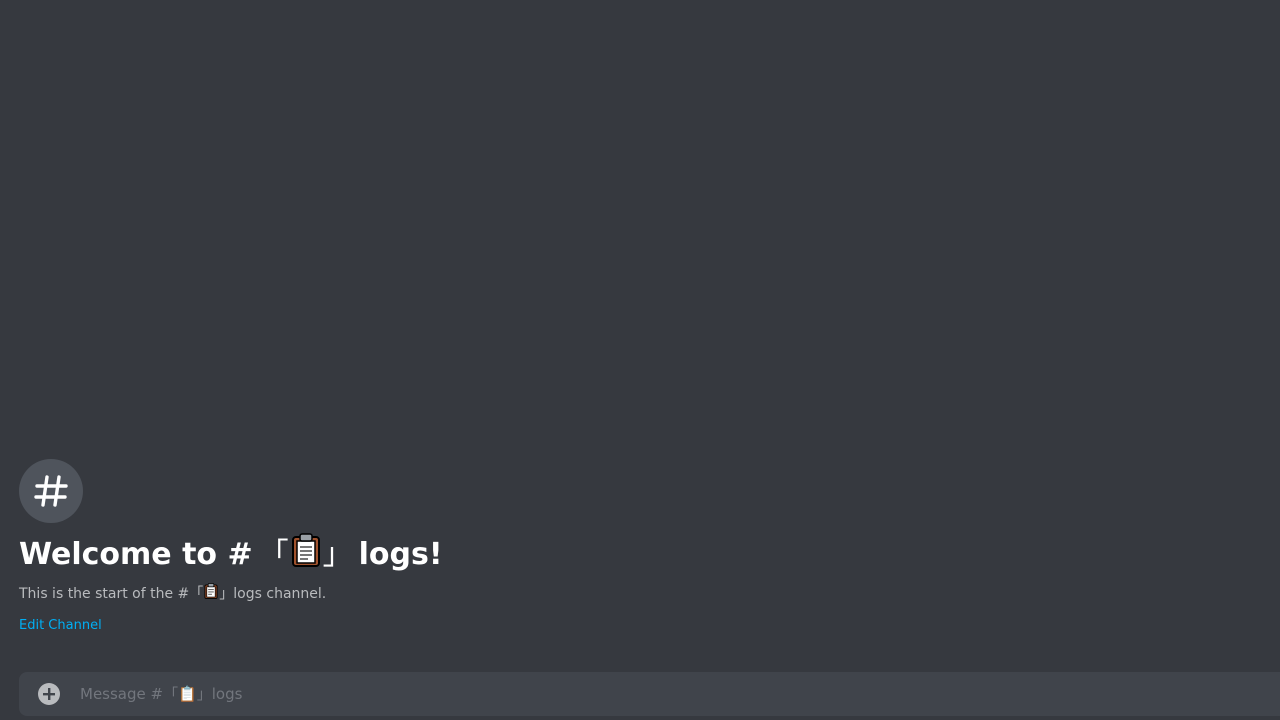 The image size is (1280, 720). I want to click on hash-icon, so click(51, 491).